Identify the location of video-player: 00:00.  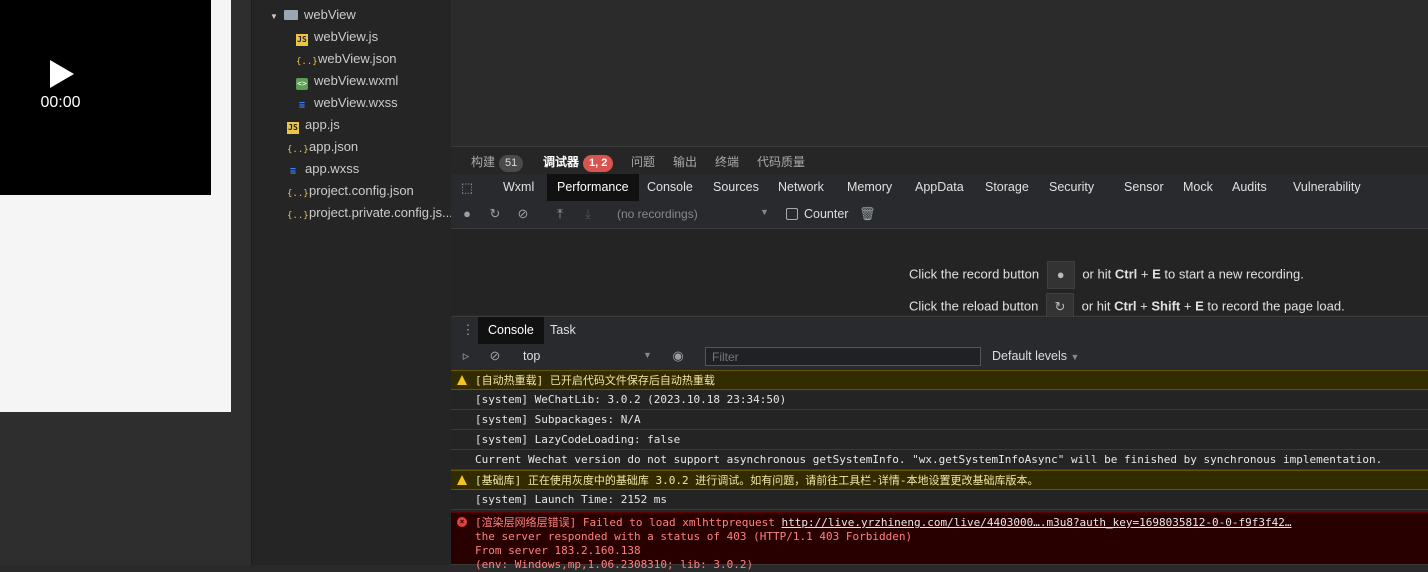
(105, 97).